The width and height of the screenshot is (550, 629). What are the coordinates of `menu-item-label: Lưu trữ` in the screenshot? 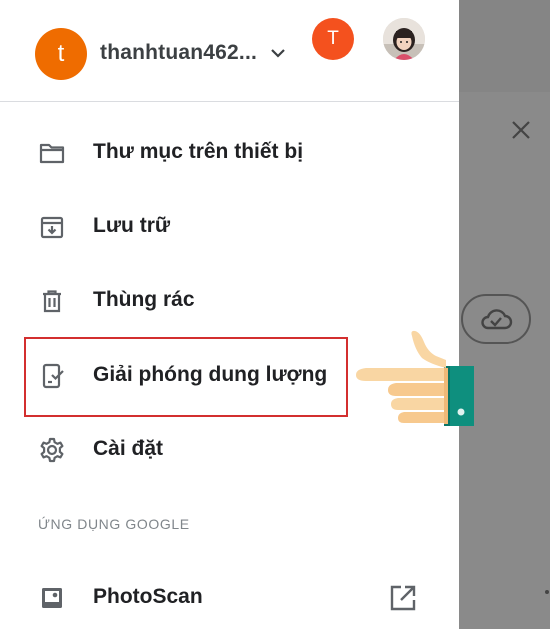 It's located at (132, 225).